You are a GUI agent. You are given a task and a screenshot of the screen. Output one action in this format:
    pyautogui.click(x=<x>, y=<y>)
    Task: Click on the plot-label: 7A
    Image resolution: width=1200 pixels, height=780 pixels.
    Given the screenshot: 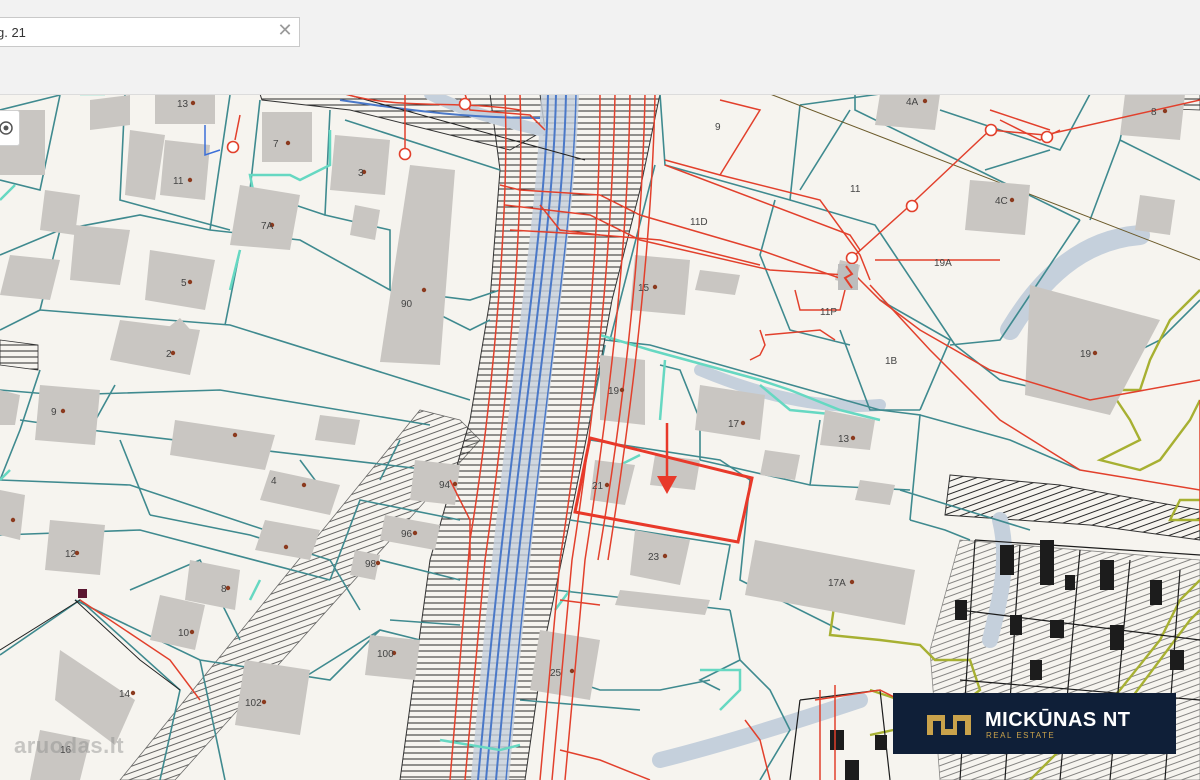 What is the action you would take?
    pyautogui.click(x=267, y=226)
    